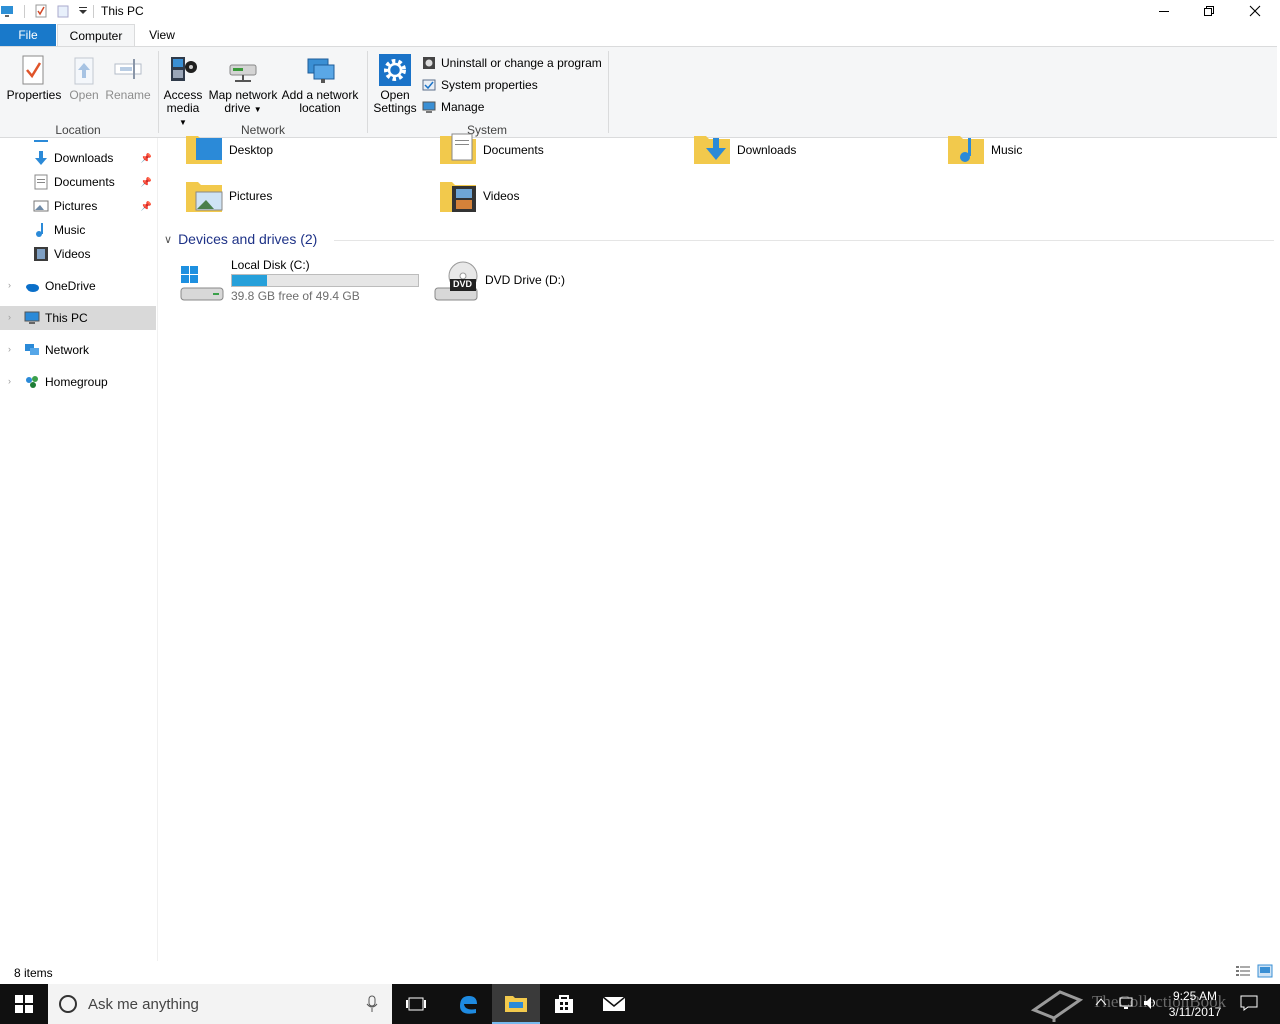 This screenshot has width=1280, height=1024. I want to click on sidebar-item-label: Music, so click(70, 230).